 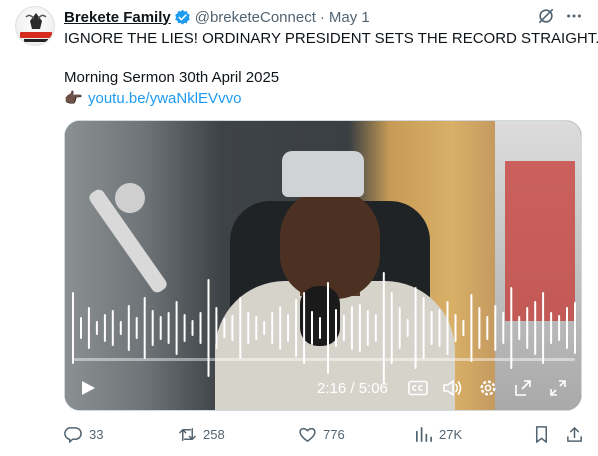 What do you see at coordinates (117, 17) in the screenshot?
I see `display-name: Brekete Family` at bounding box center [117, 17].